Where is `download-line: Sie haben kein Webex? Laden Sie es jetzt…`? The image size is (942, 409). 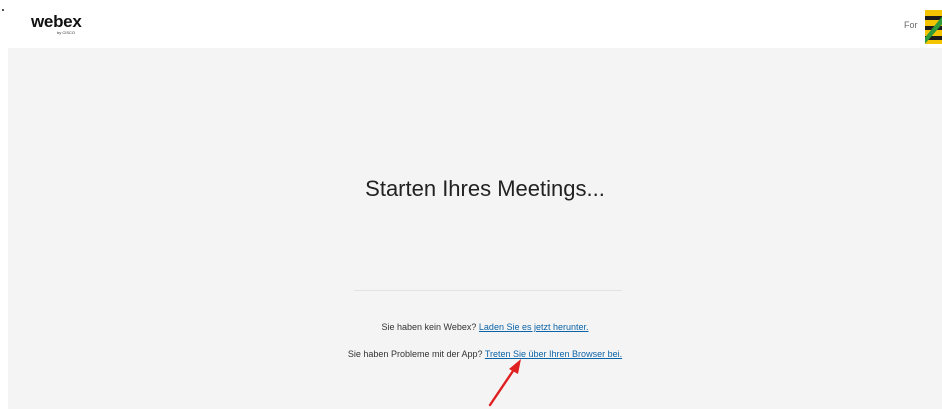 download-line: Sie haben kein Webex? Laden Sie es jetzt… is located at coordinates (475, 327).